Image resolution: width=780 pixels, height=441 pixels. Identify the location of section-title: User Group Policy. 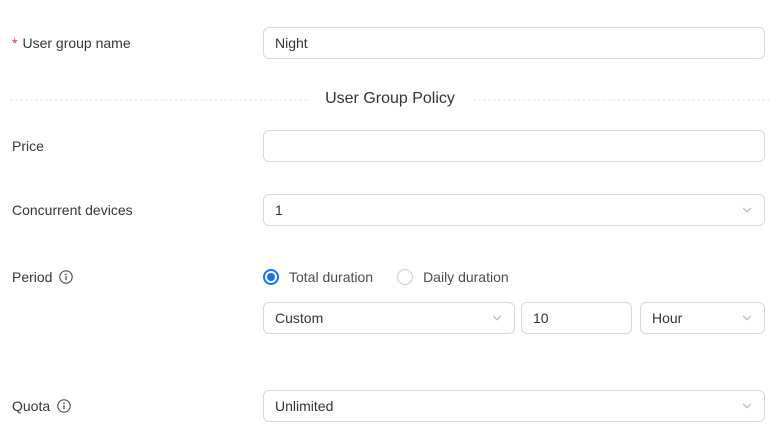
(390, 98).